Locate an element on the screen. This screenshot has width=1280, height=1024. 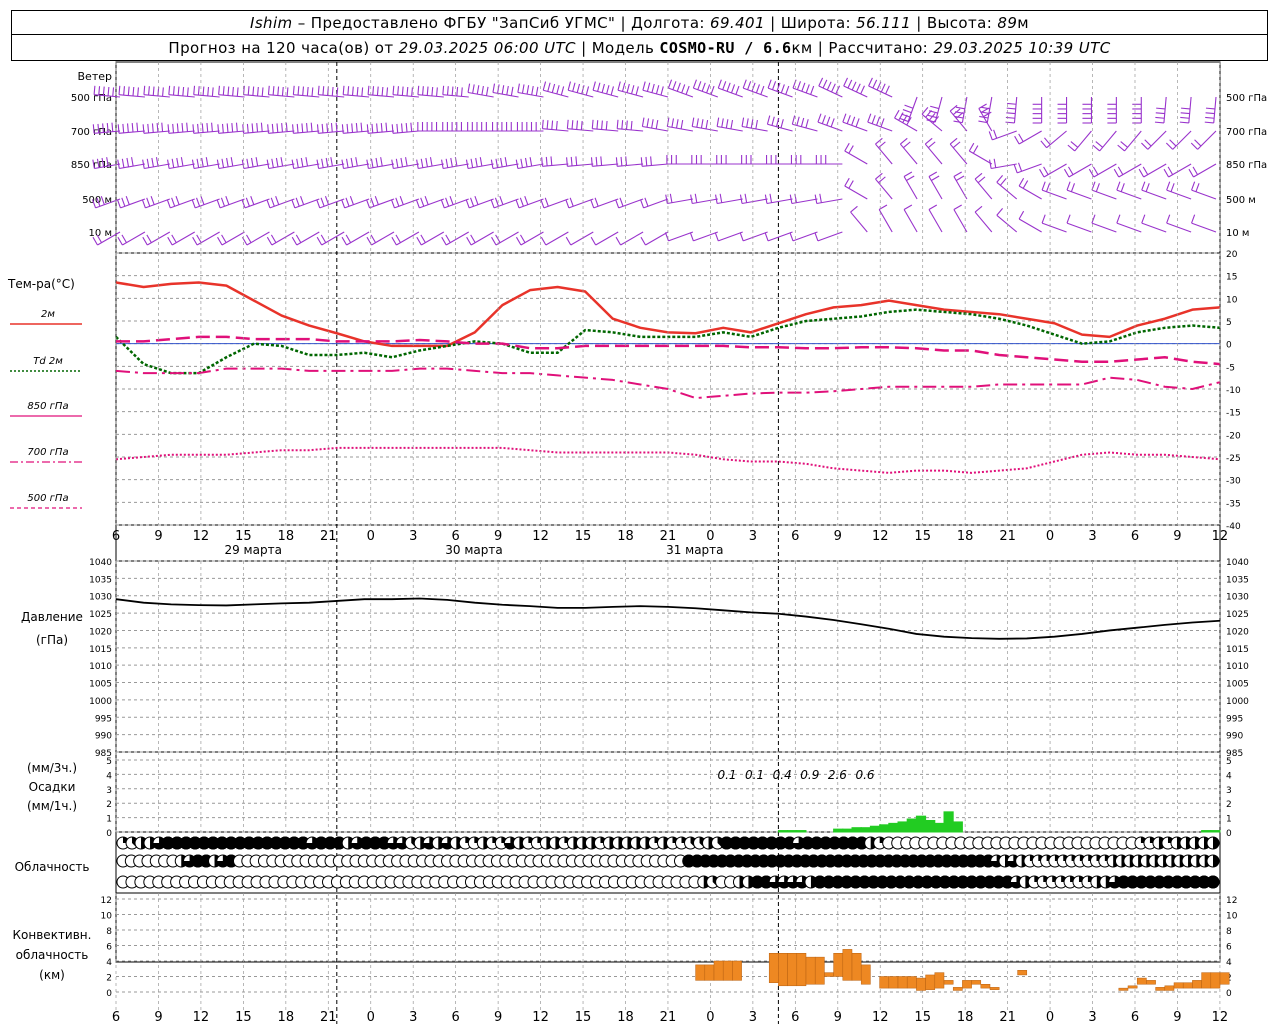
precip-ytick-left: 4 is located at coordinates (109, 776).